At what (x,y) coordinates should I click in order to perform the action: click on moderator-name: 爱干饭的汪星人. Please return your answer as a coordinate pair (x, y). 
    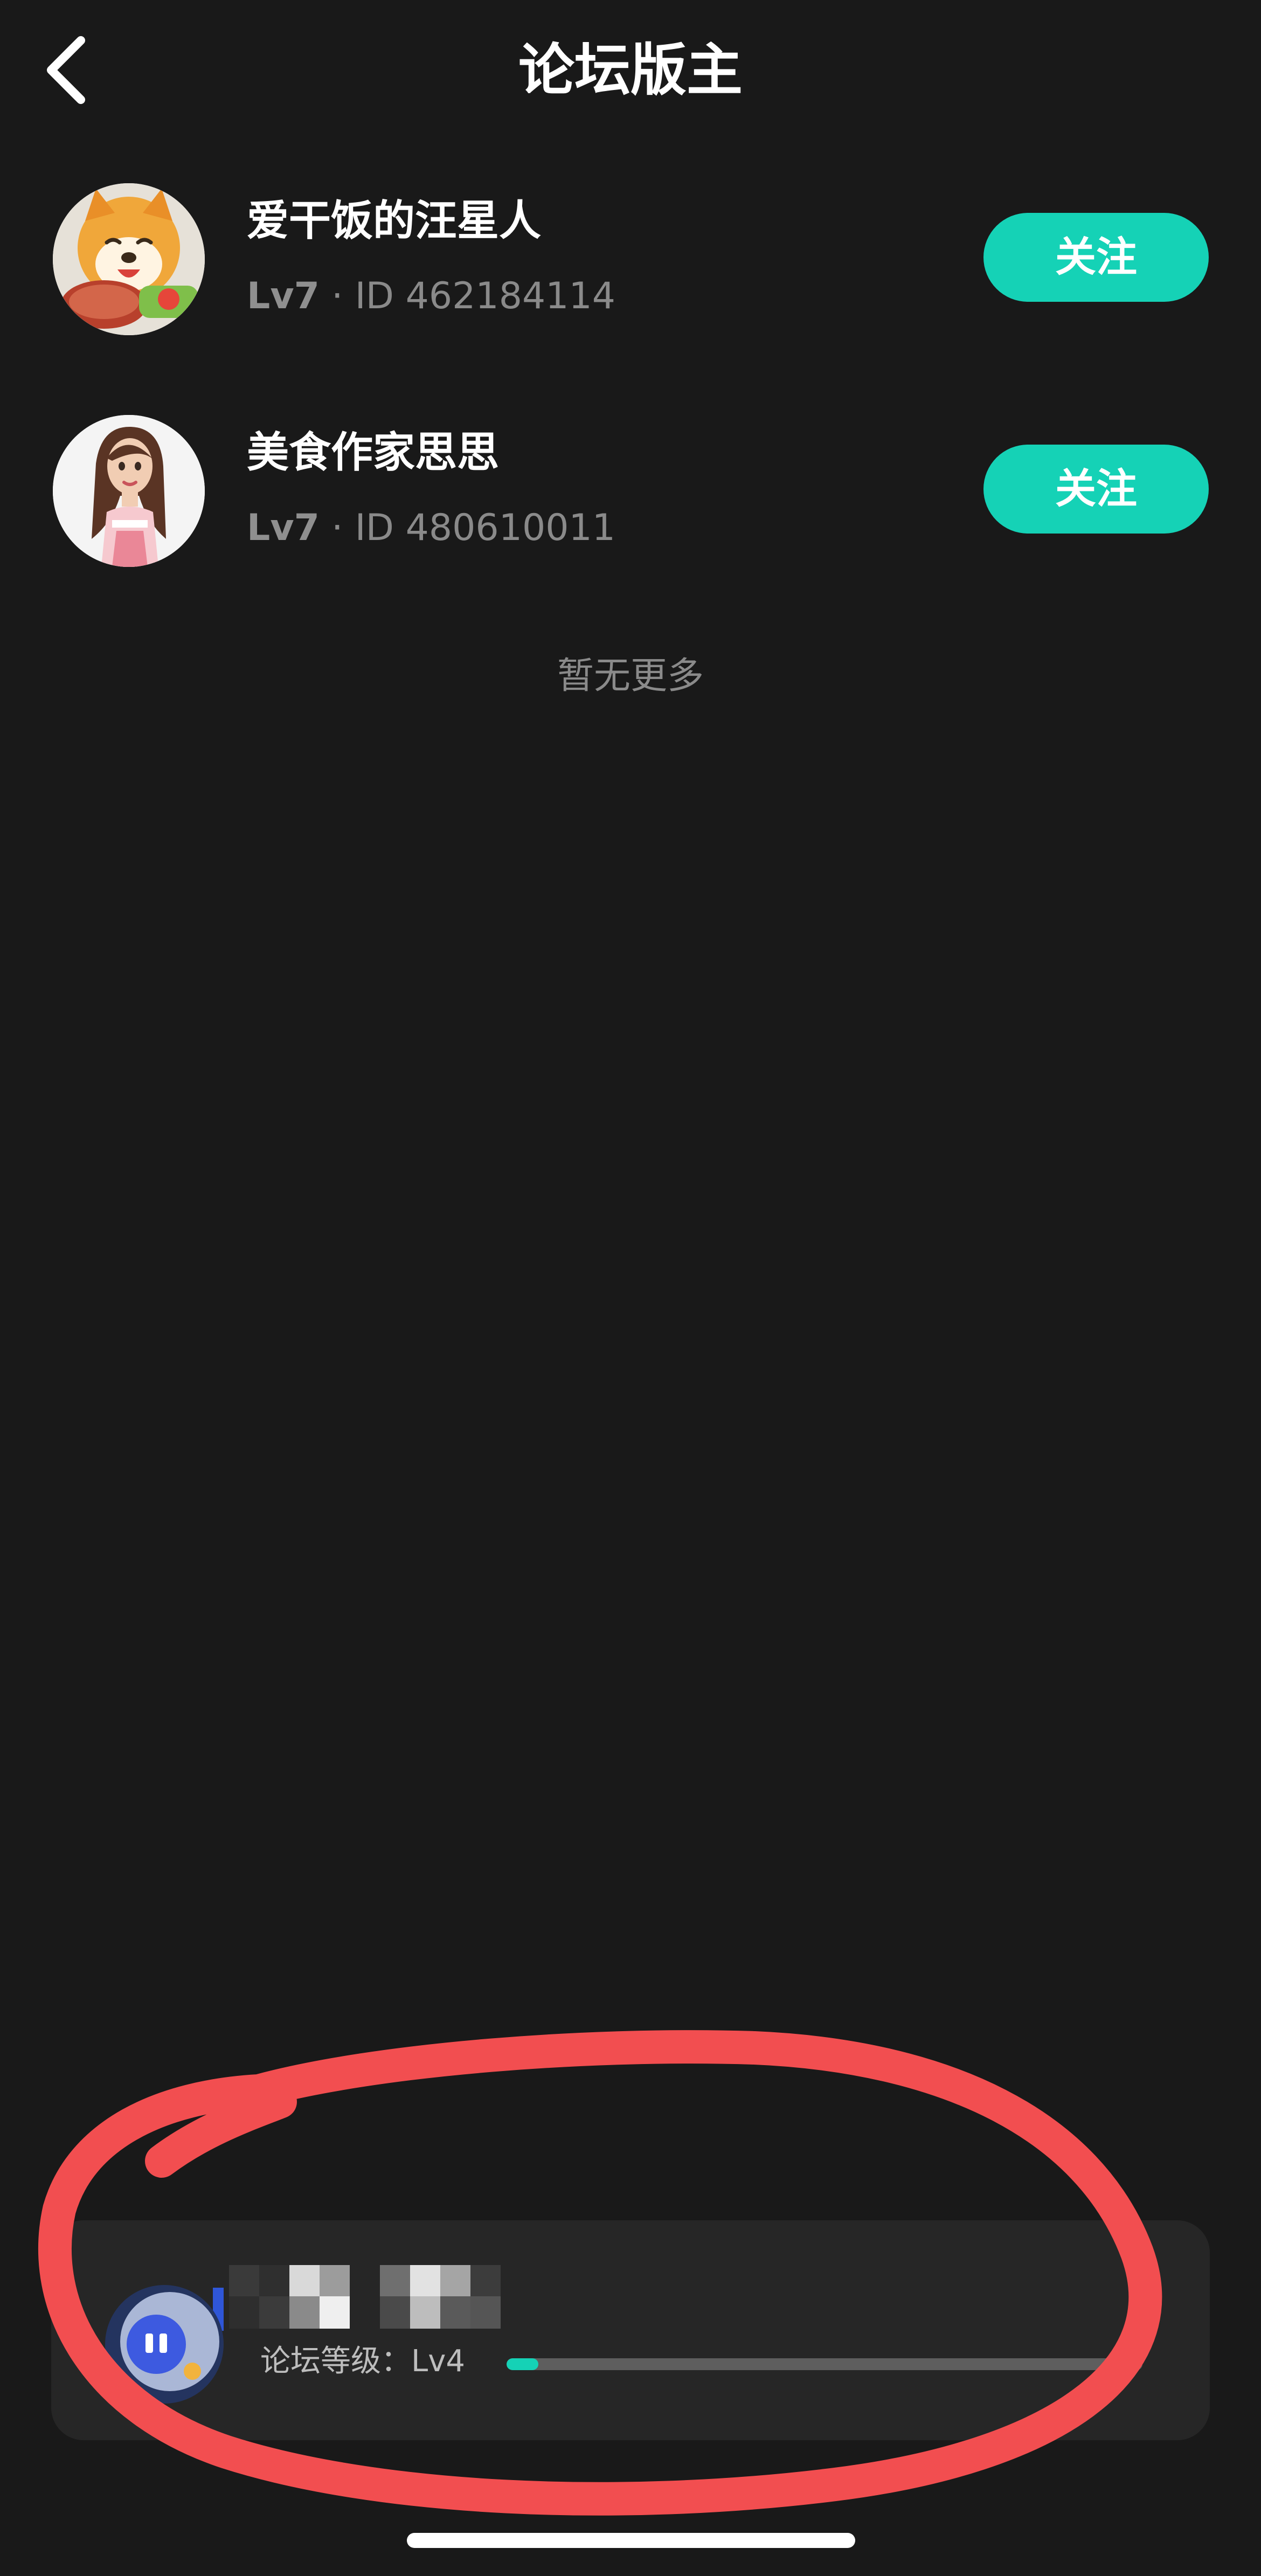
    Looking at the image, I should click on (394, 221).